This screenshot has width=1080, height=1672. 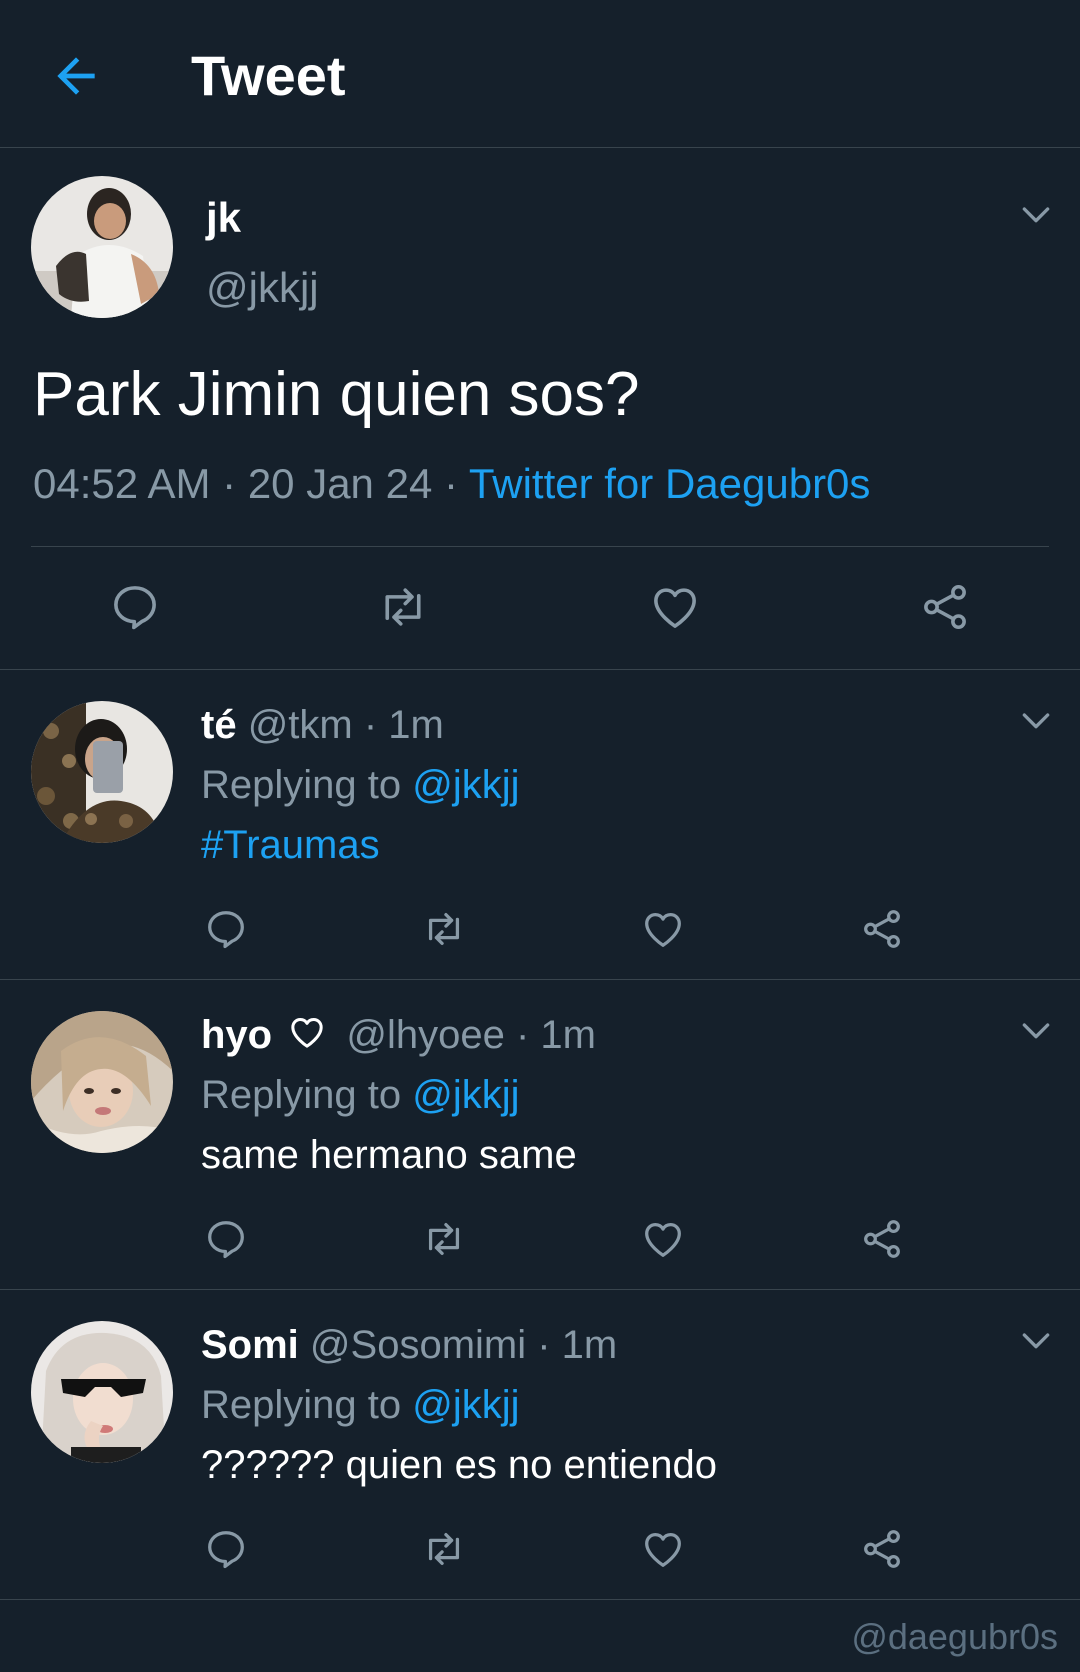 I want to click on author-name: té, so click(x=219, y=725).